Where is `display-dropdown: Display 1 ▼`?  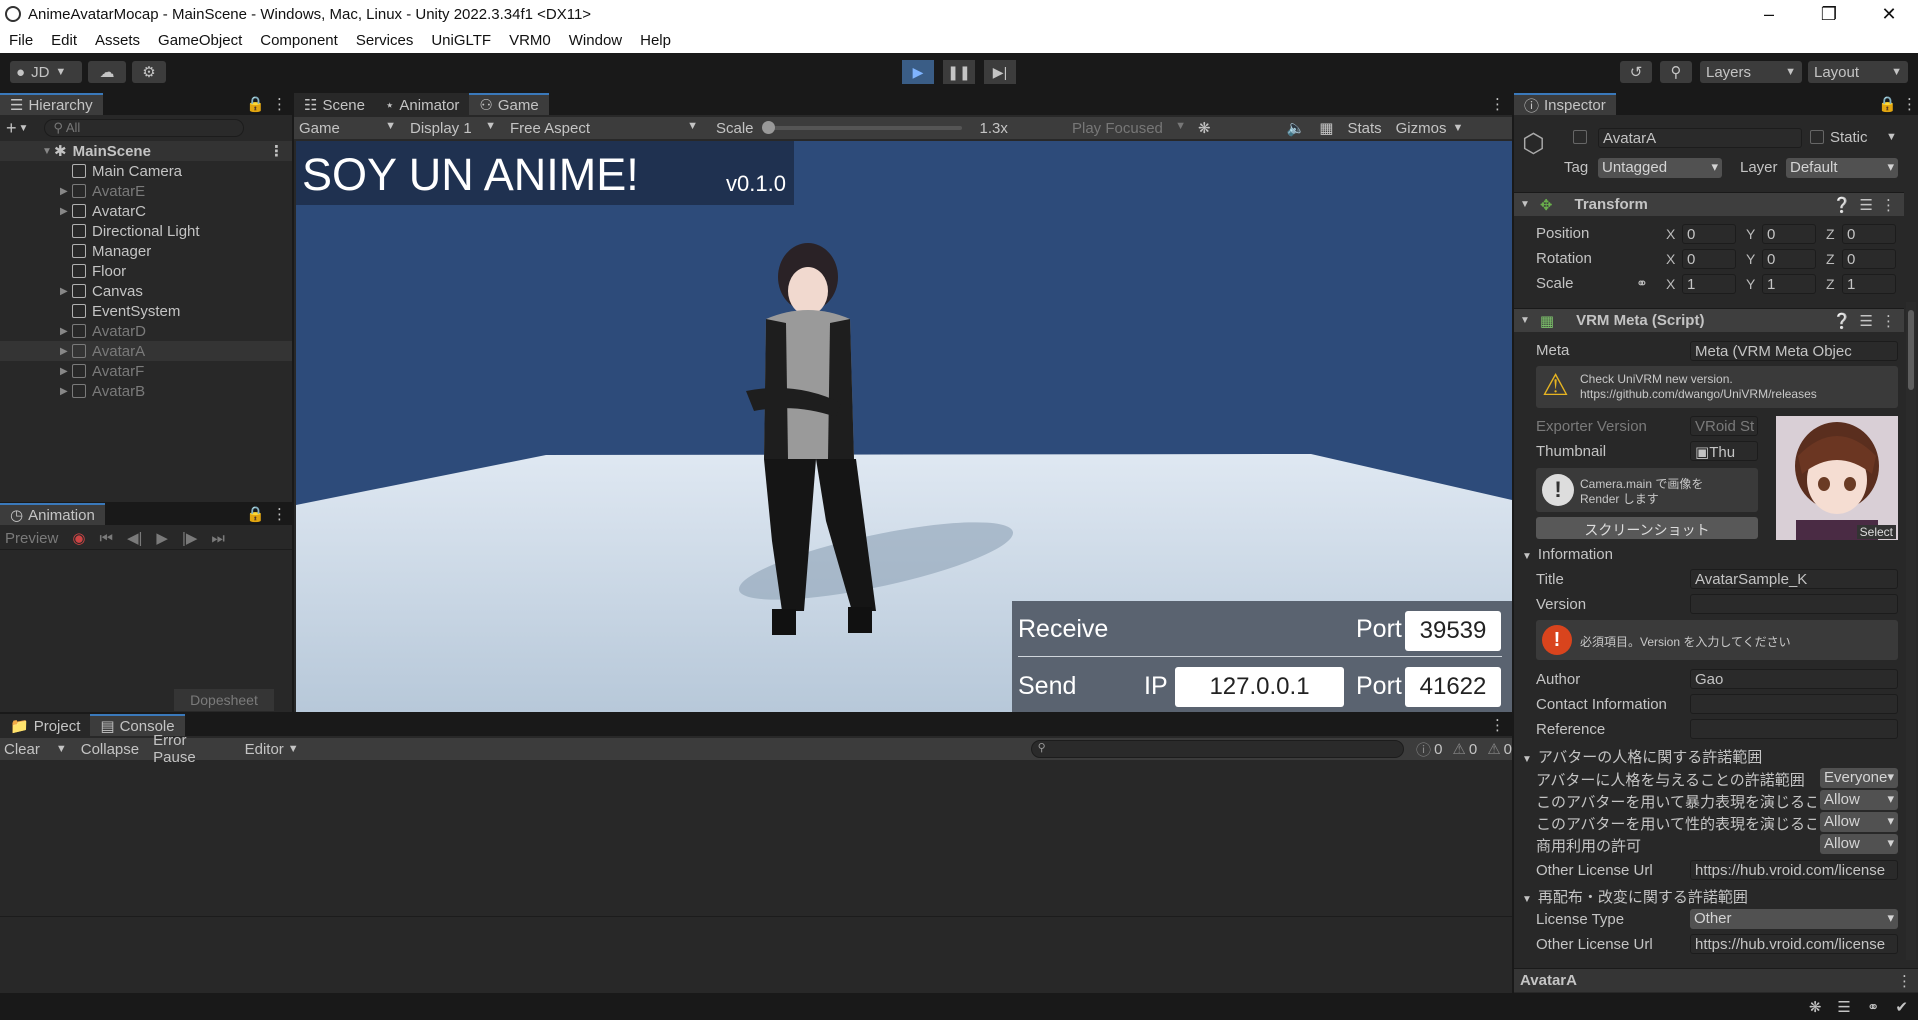 display-dropdown: Display 1 ▼ is located at coordinates (452, 128).